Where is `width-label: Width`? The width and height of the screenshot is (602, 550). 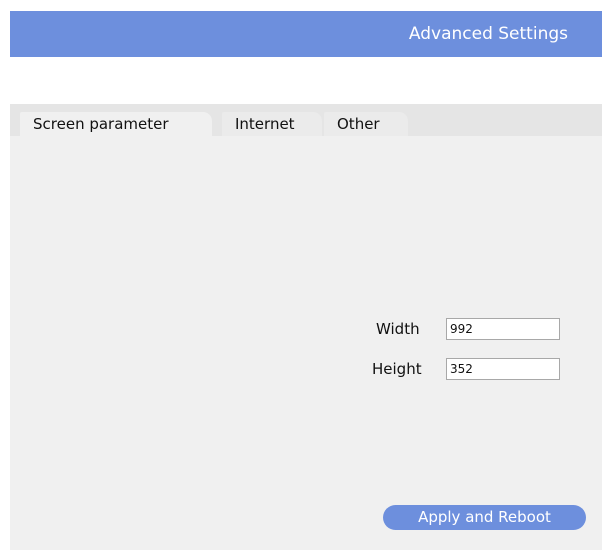 width-label: Width is located at coordinates (398, 329).